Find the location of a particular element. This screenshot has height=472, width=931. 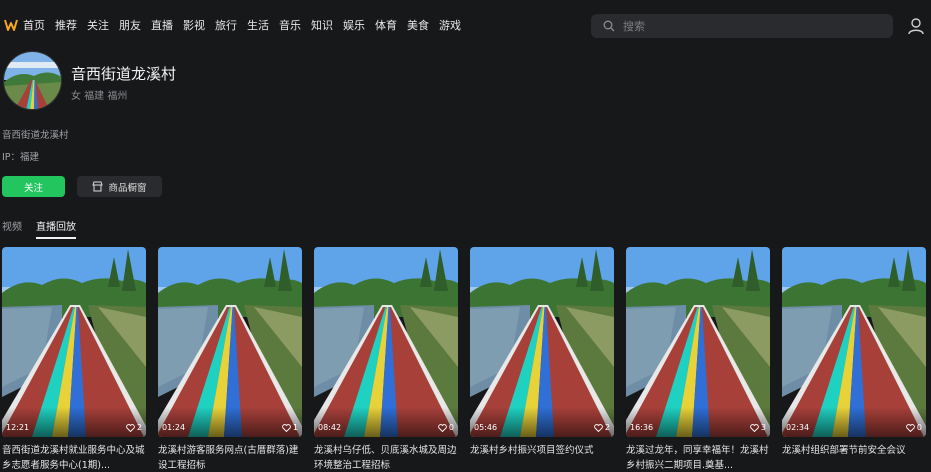

profile-meta: 女 福建 福州 is located at coordinates (99, 96).